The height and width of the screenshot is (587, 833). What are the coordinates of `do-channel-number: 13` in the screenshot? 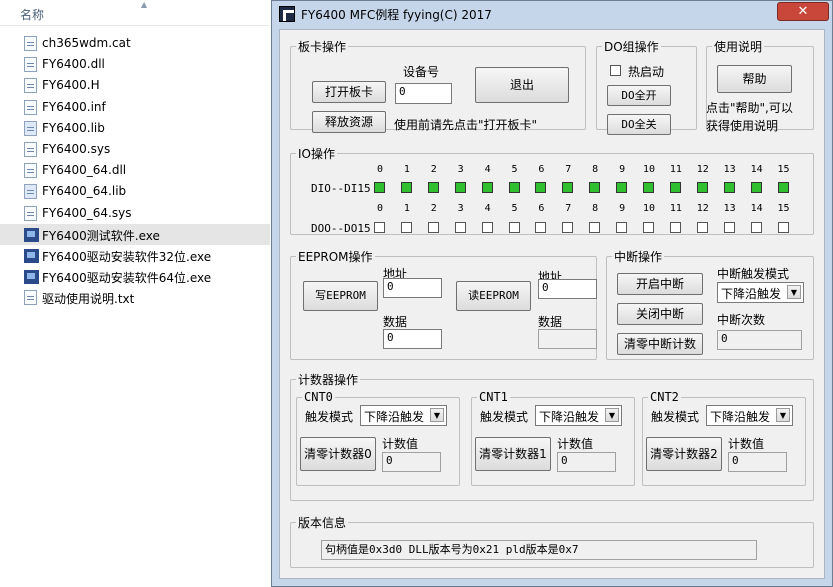 It's located at (729, 208).